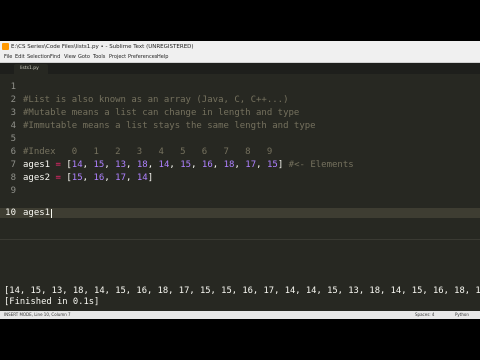 The image size is (480, 360). I want to click on menu-project: Project, so click(117, 57).